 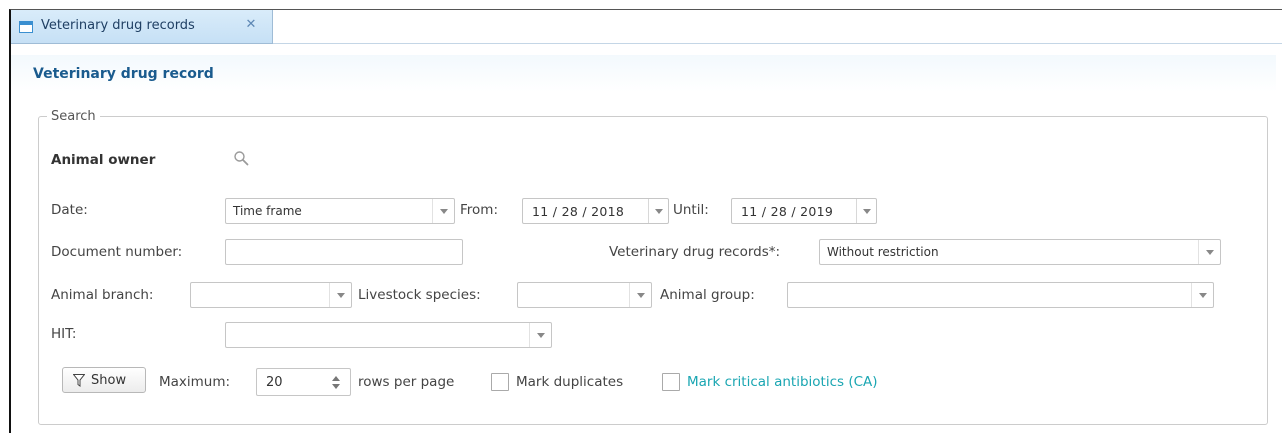 I want to click on vet-records-label: Veterinary drug records*:, so click(x=695, y=252).